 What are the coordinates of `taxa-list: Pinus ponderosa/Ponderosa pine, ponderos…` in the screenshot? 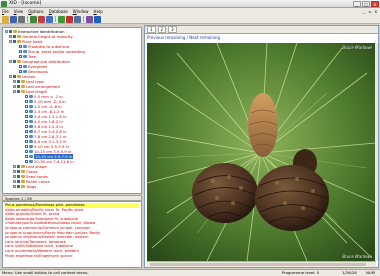 It's located at (72, 234).